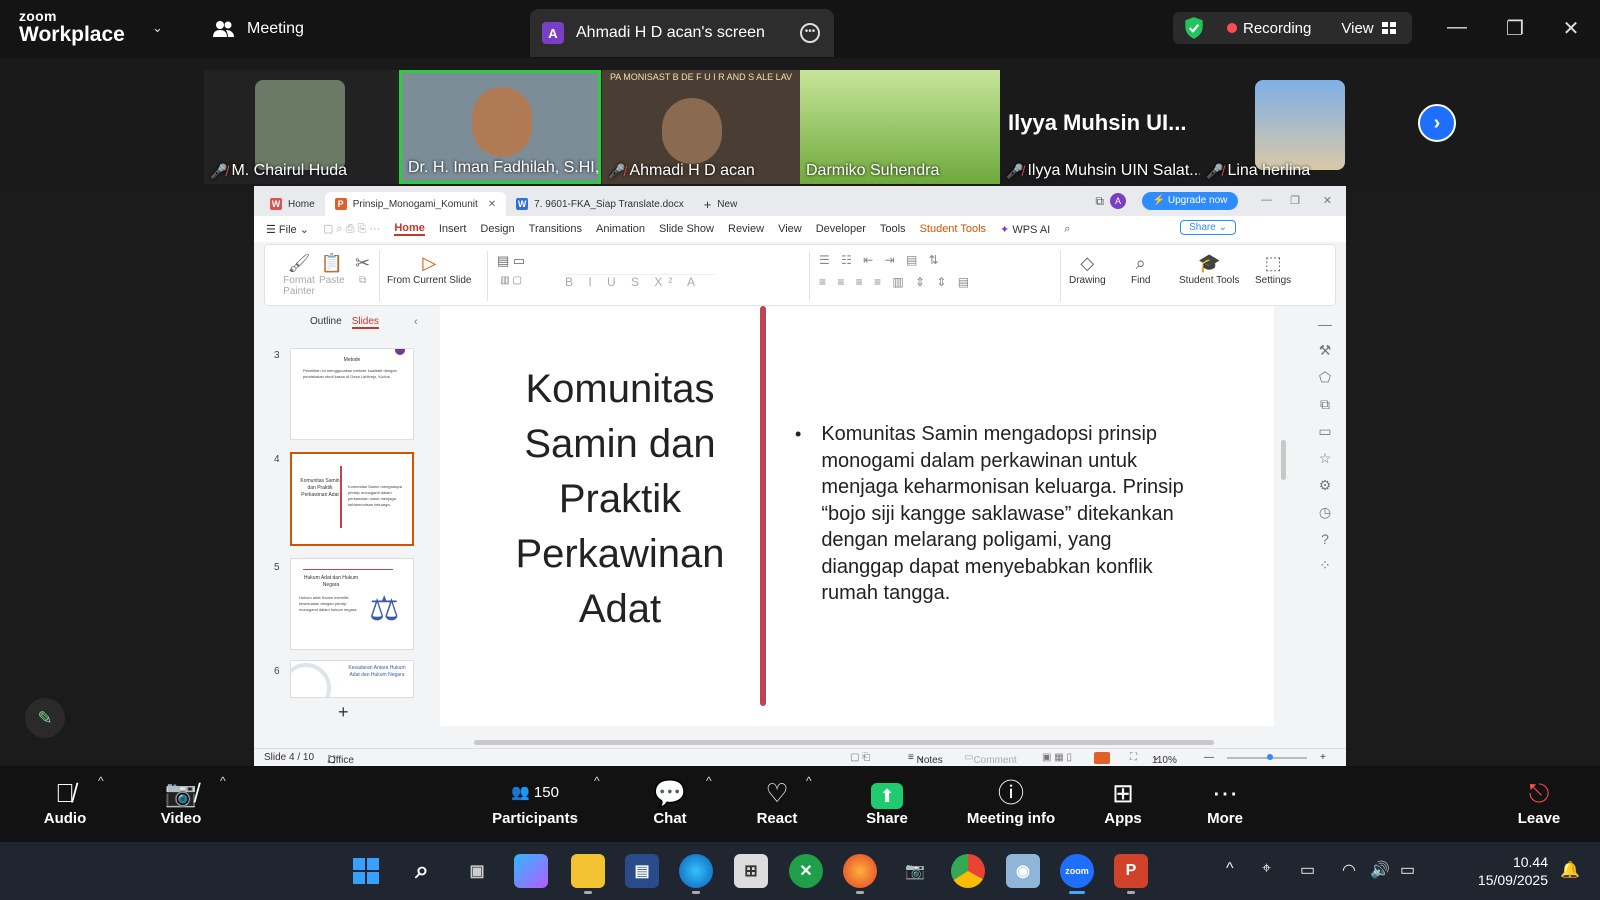 The image size is (1600, 900). I want to click on scrollbar-thumb, so click(844, 742).